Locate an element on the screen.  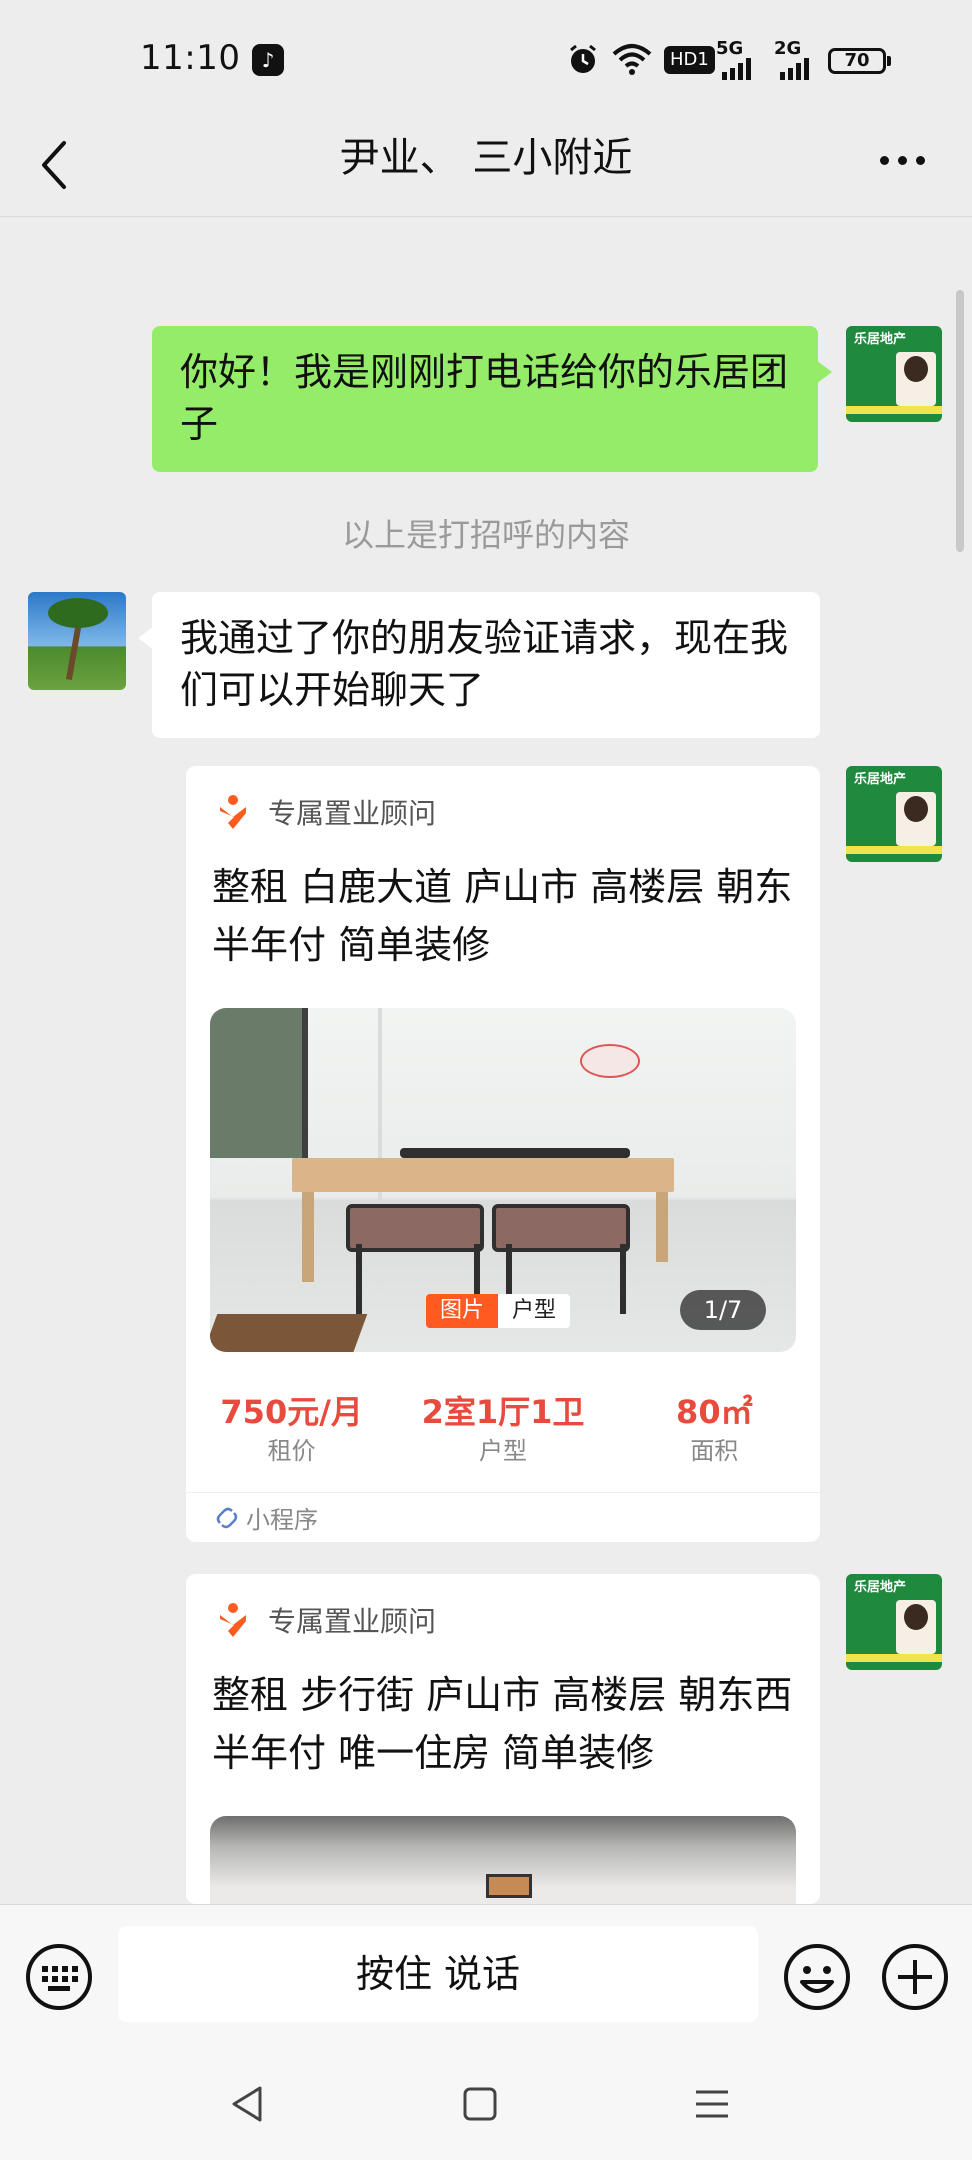
wifi-icon is located at coordinates (632, 59).